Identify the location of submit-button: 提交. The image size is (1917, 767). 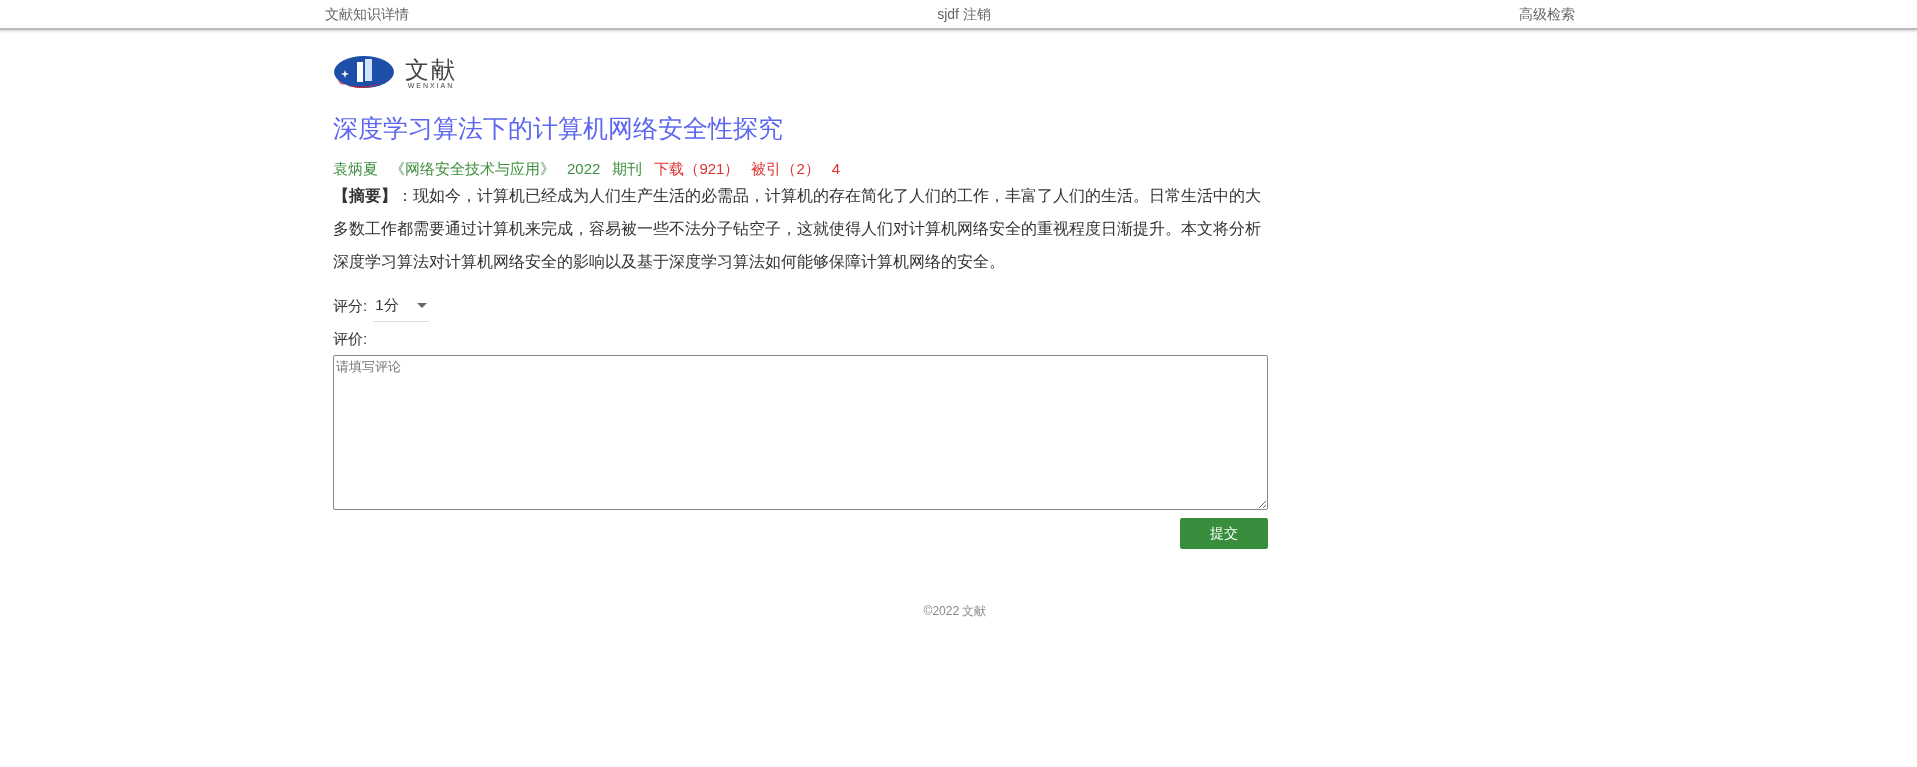
(1224, 533).